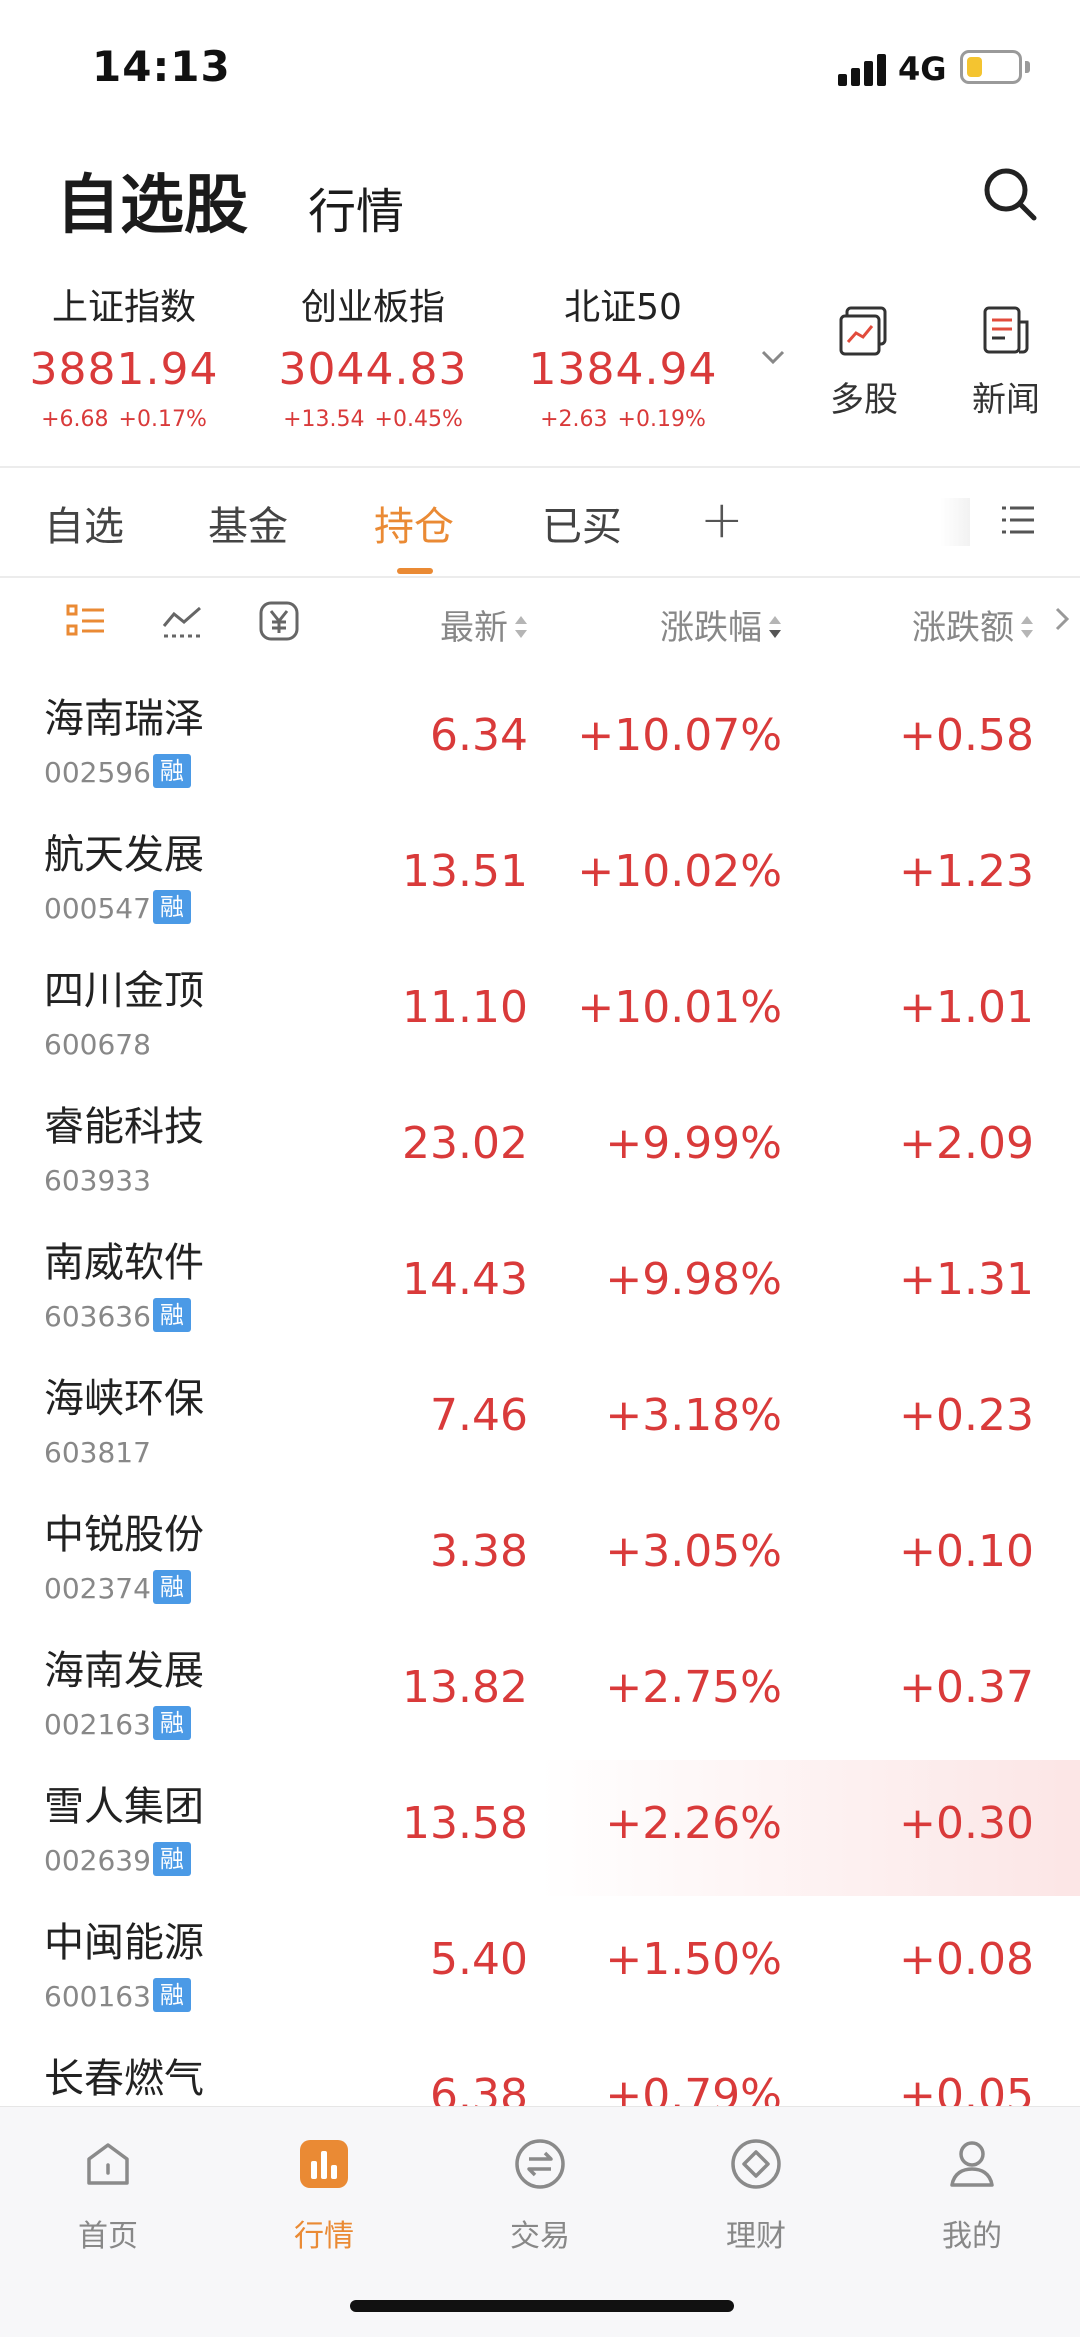 The image size is (1080, 2337). I want to click on stock-row: 中闽能源 600163 融 5.40 +1.50% +0.08, so click(540, 1964).